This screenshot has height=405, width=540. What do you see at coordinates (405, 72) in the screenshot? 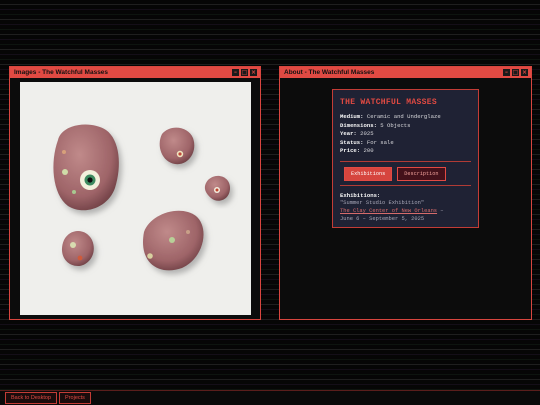
I see `about-window-titlebar: About - The Watchful Masses – □ ×` at bounding box center [405, 72].